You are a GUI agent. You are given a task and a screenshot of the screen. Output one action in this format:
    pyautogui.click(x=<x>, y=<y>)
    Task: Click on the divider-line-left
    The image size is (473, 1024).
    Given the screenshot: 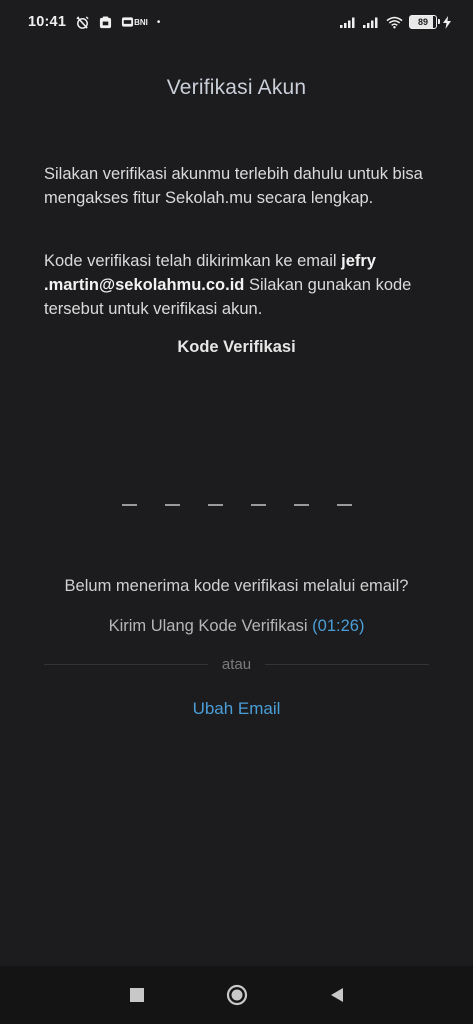 What is the action you would take?
    pyautogui.click(x=126, y=664)
    